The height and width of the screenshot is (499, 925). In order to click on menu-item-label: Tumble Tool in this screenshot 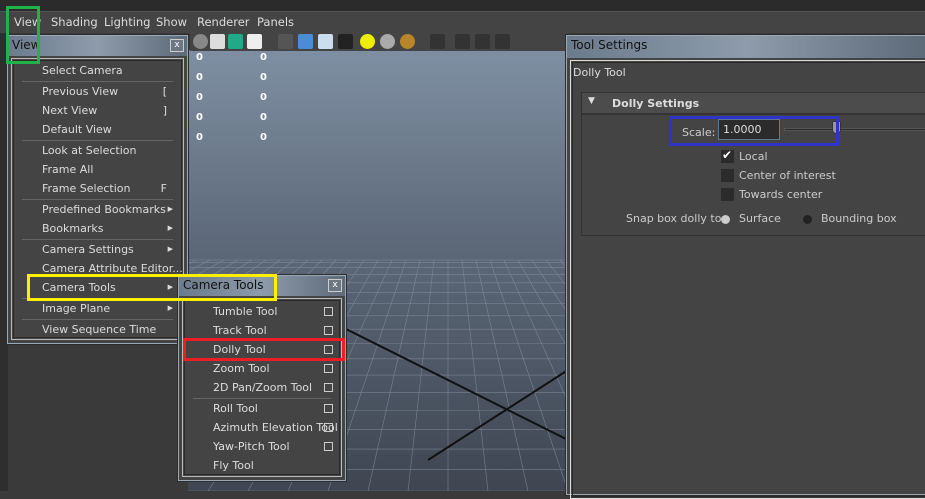, I will do `click(245, 311)`.